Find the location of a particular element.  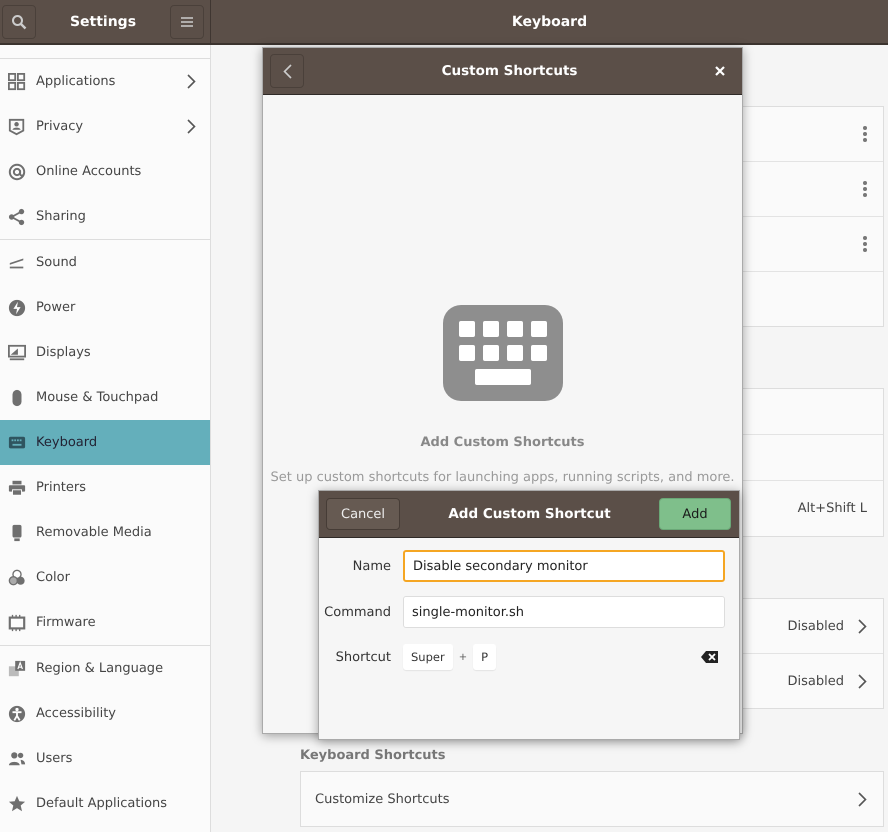

menu-icon is located at coordinates (187, 21).